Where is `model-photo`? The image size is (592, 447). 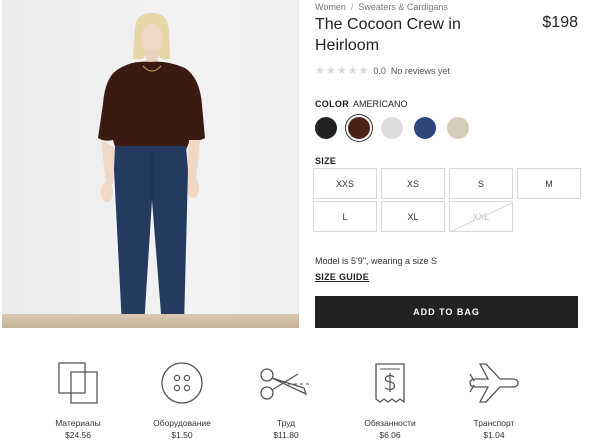 model-photo is located at coordinates (151, 169).